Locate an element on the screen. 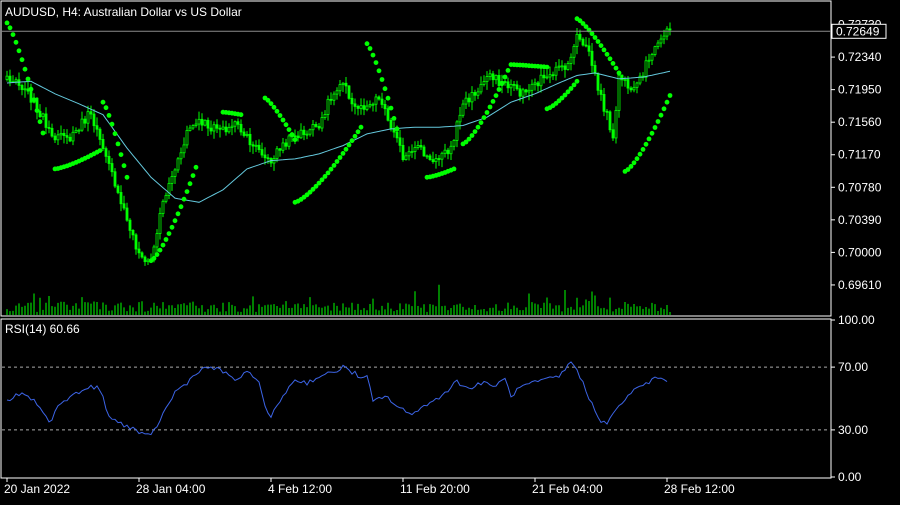 The height and width of the screenshot is (505, 900). price-tick-label: 0.71170 is located at coordinates (859, 155).